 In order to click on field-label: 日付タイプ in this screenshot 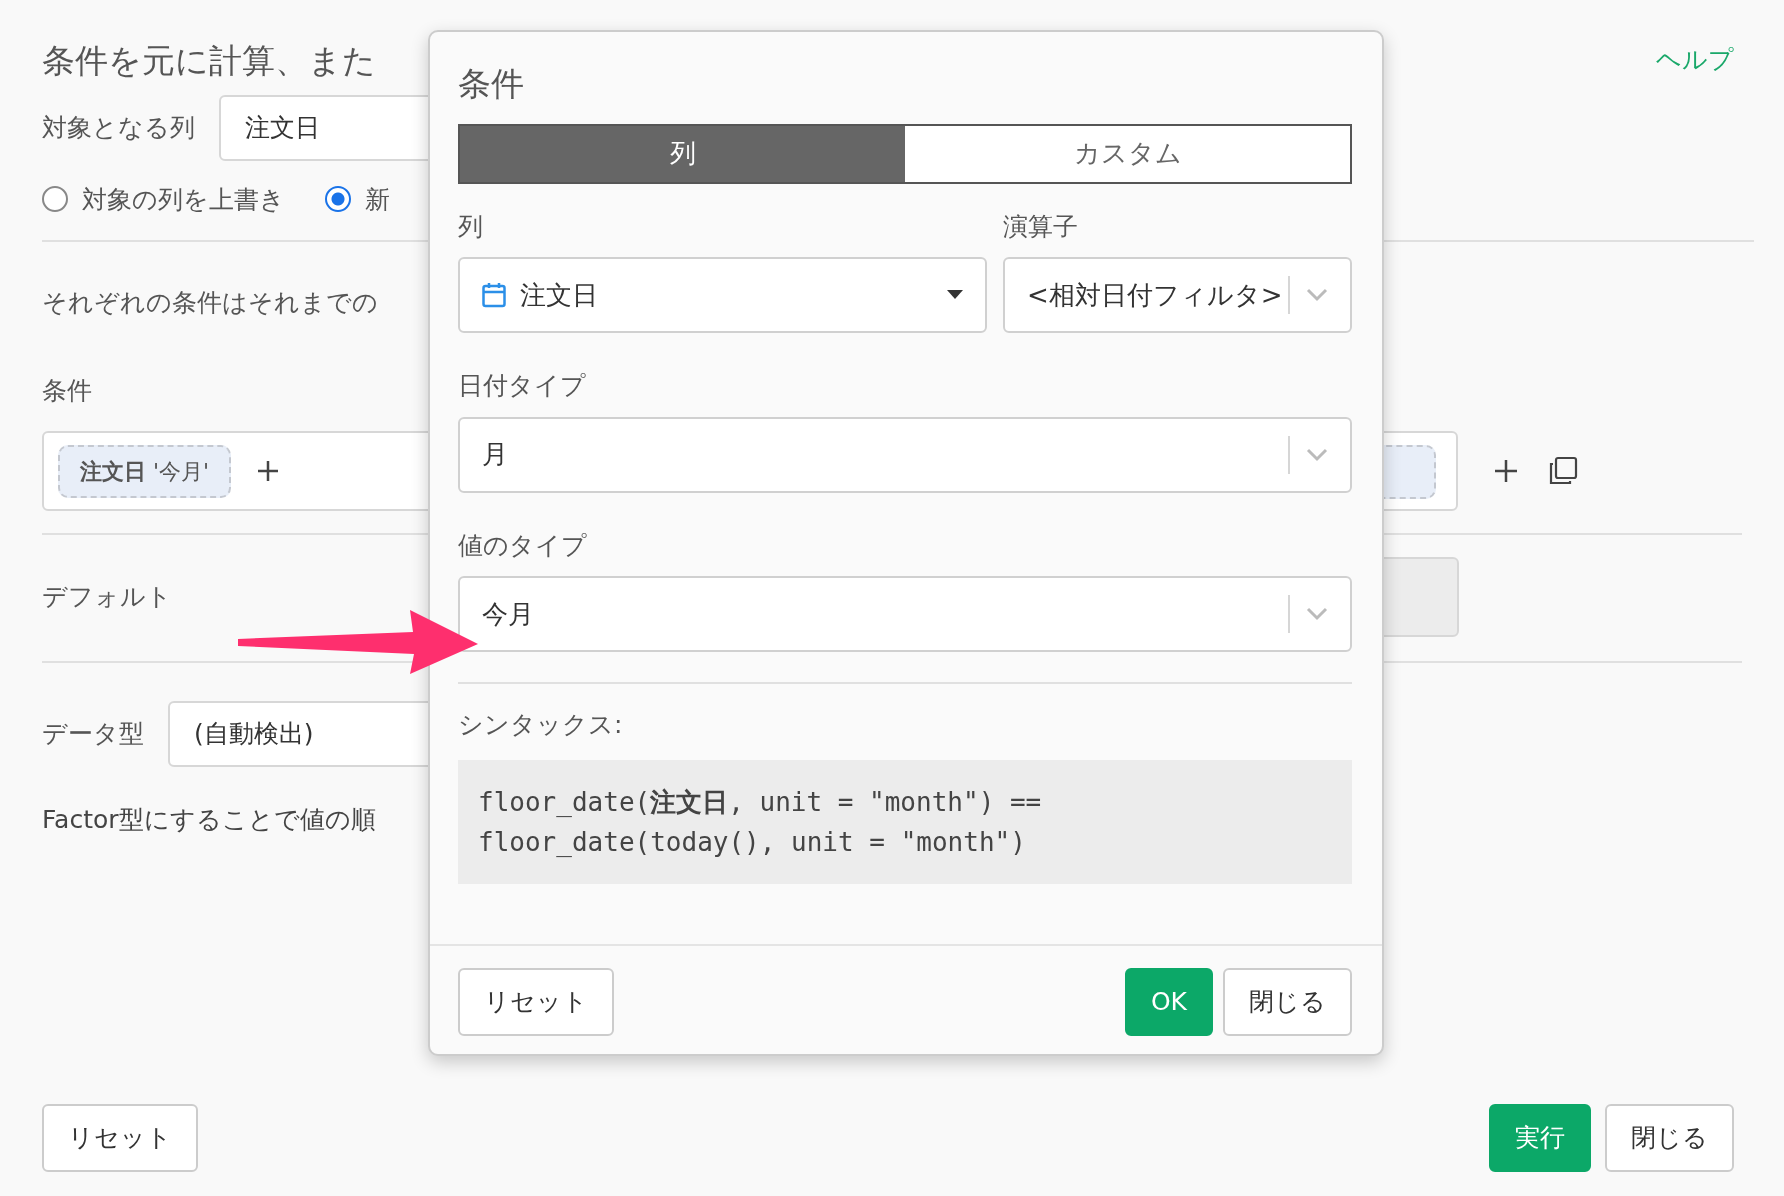, I will do `click(522, 386)`.